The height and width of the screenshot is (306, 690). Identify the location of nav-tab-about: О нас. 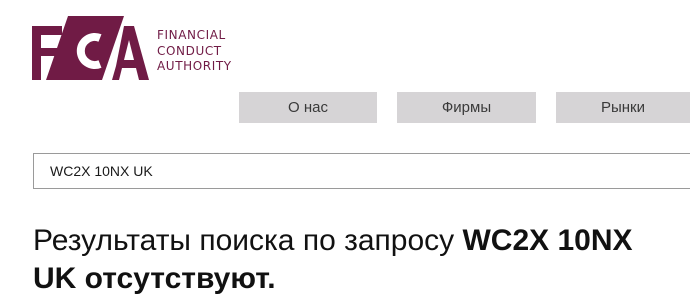
(308, 107).